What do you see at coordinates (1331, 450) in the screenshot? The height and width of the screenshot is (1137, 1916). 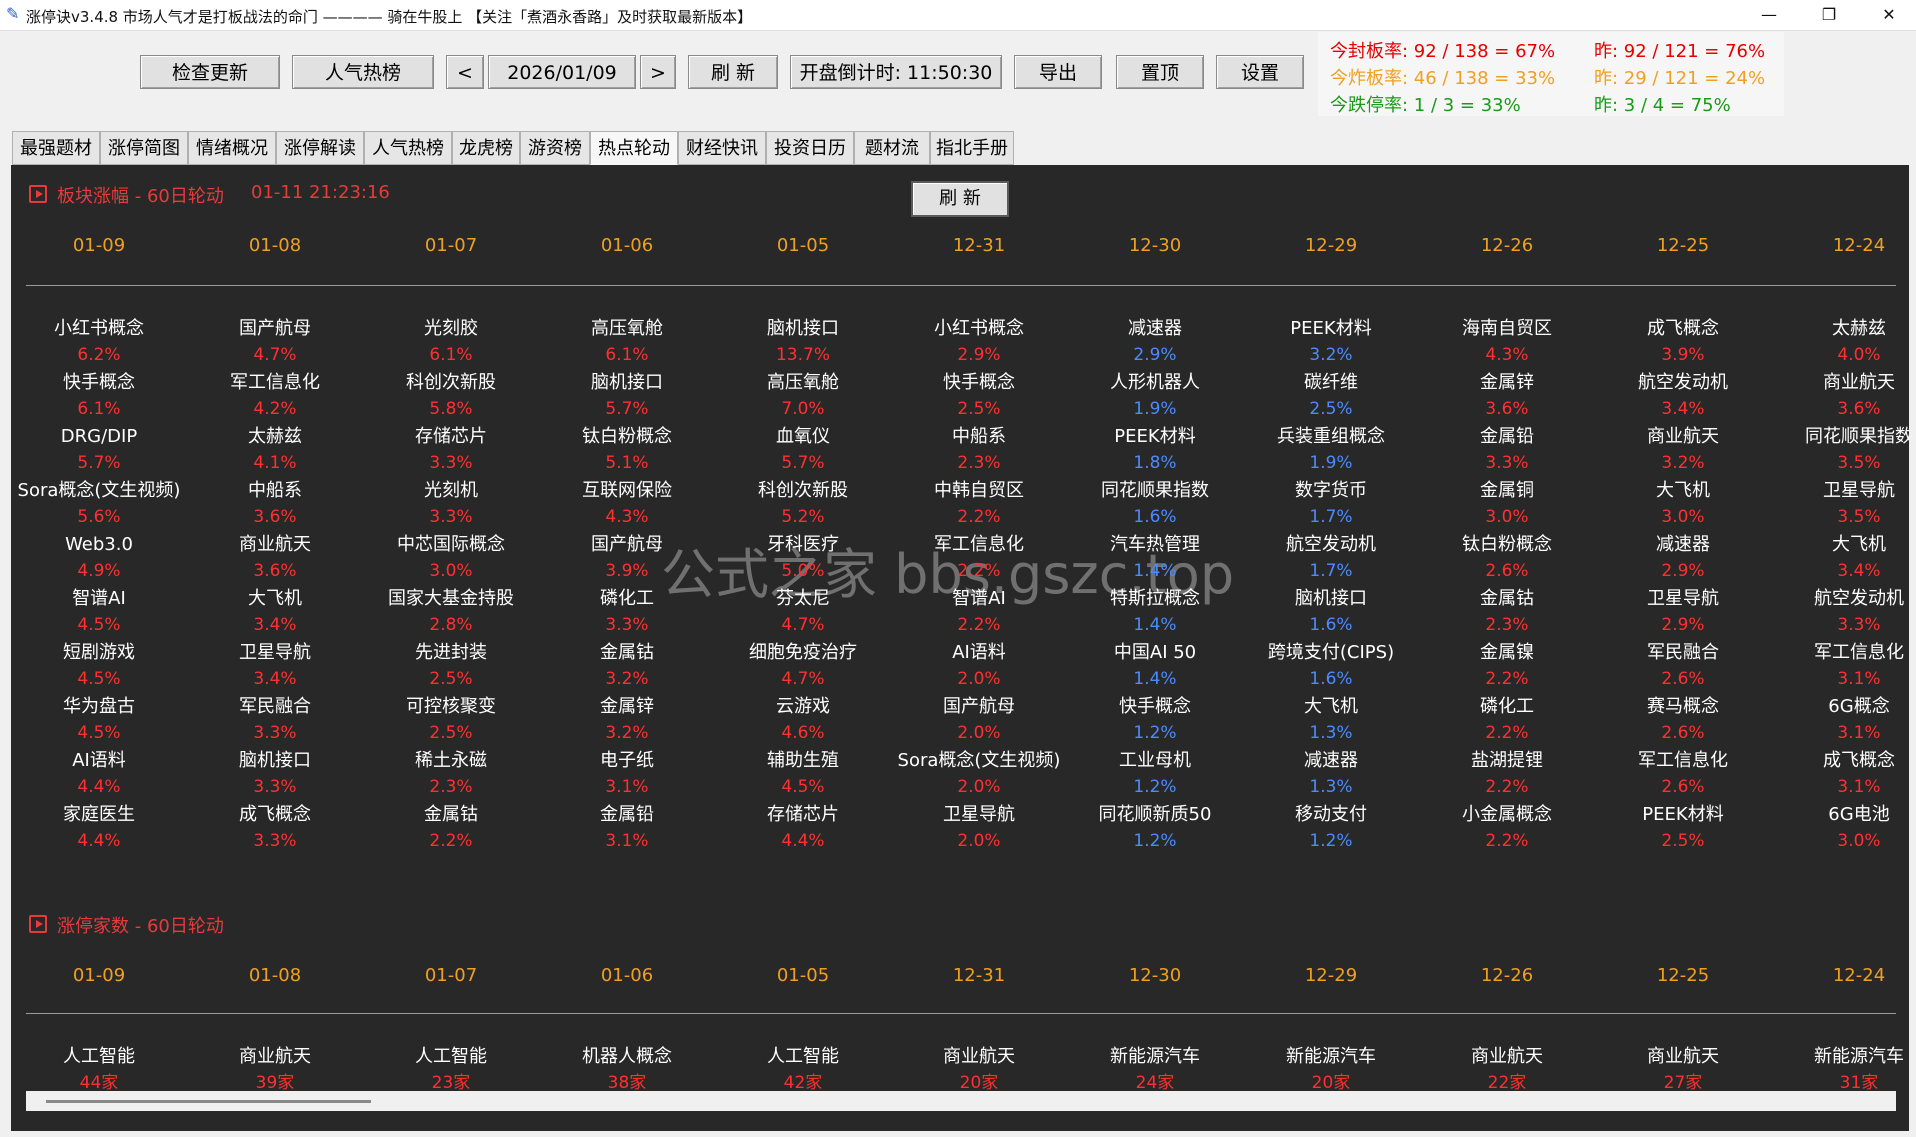 I see `rotation-cell: 兵装重组概念 1.9%` at bounding box center [1331, 450].